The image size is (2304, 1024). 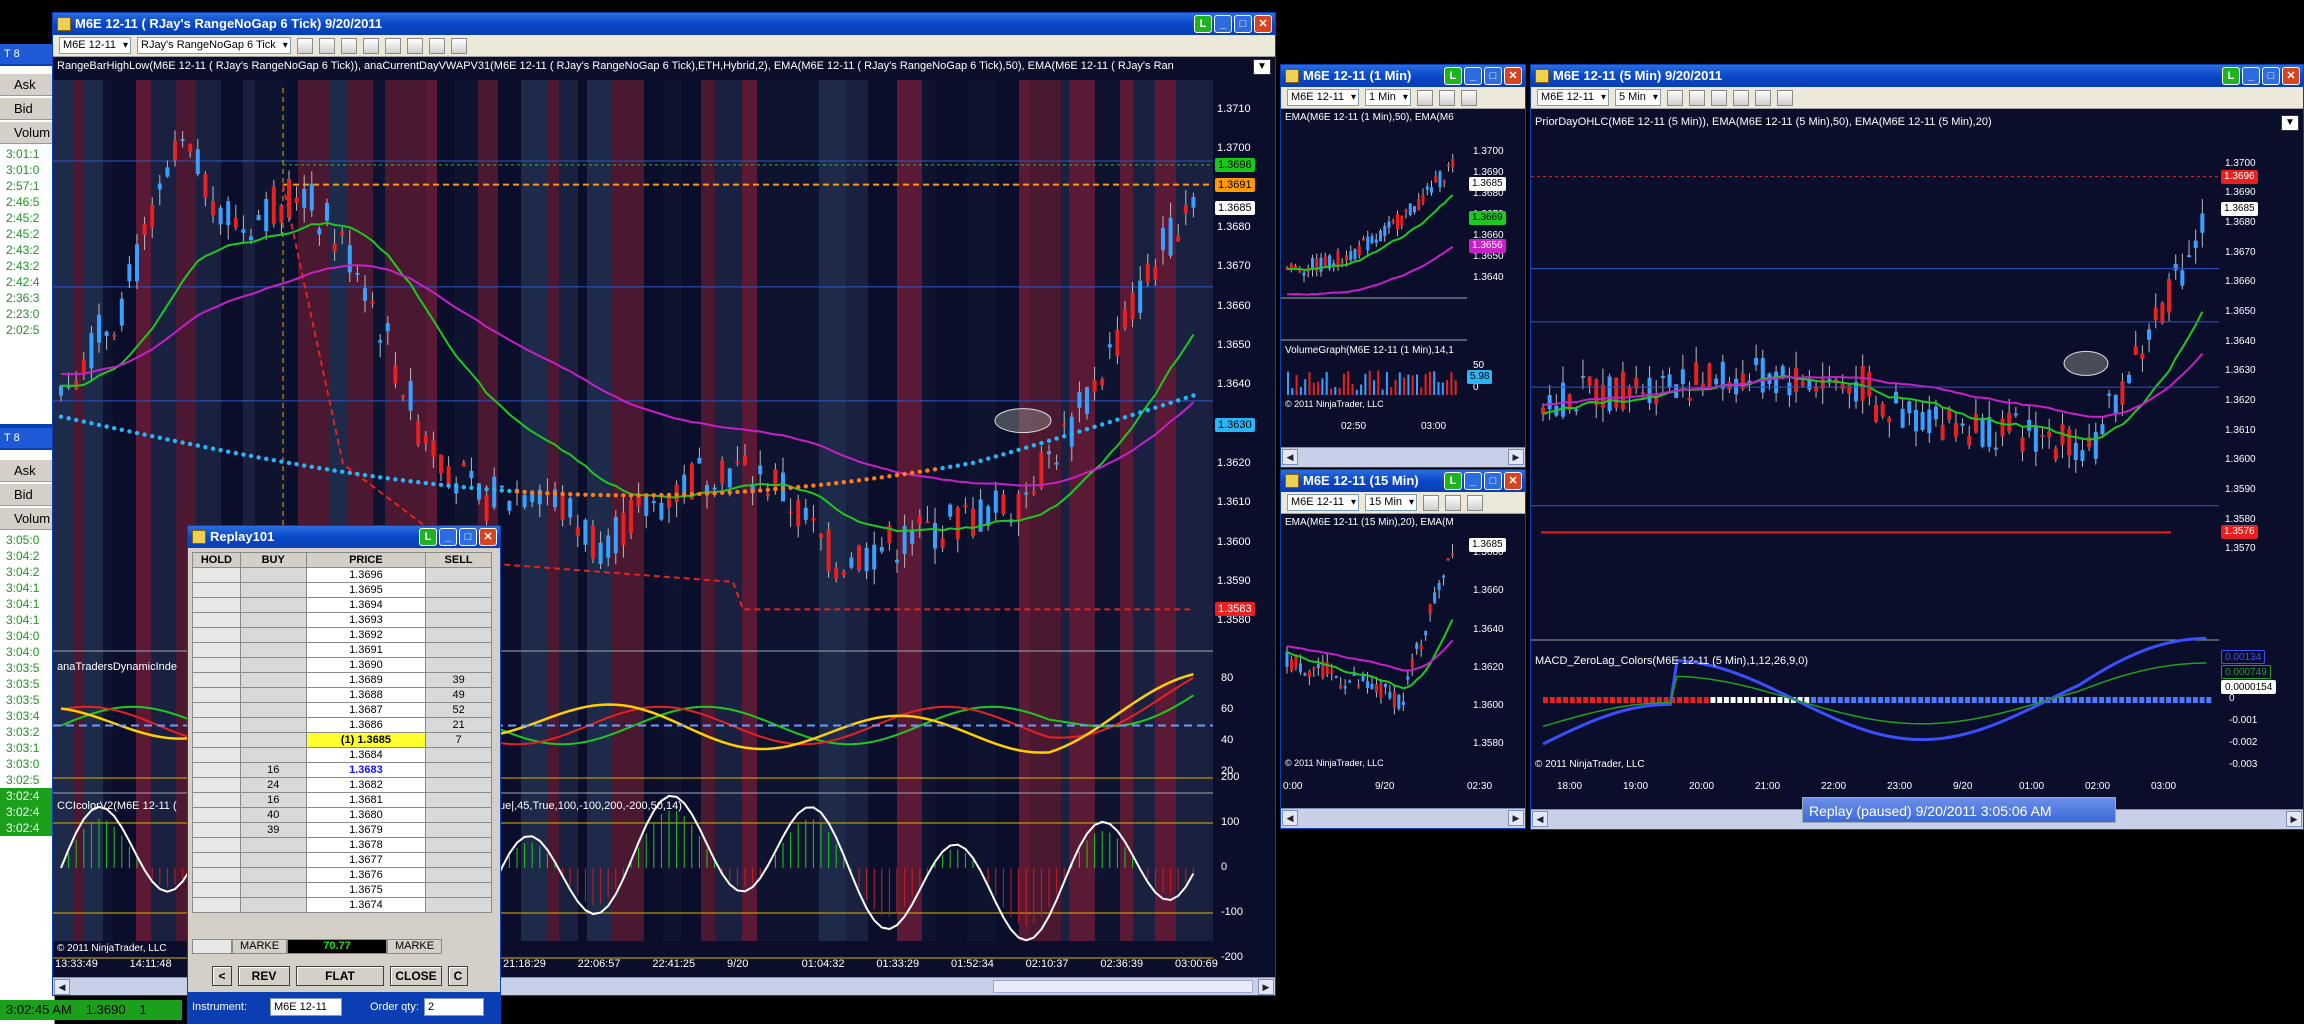 I want to click on dom-cell-price: 1.3678, so click(x=366, y=845).